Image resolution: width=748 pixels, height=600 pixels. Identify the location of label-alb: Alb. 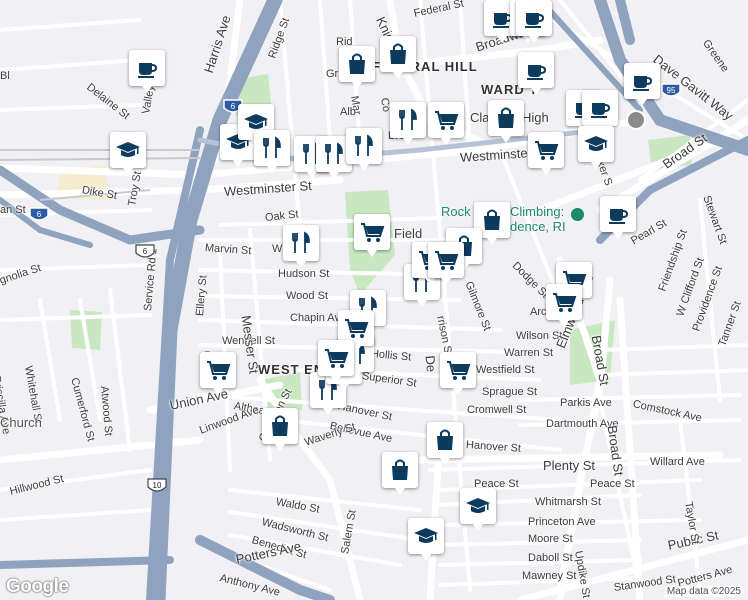
(348, 112).